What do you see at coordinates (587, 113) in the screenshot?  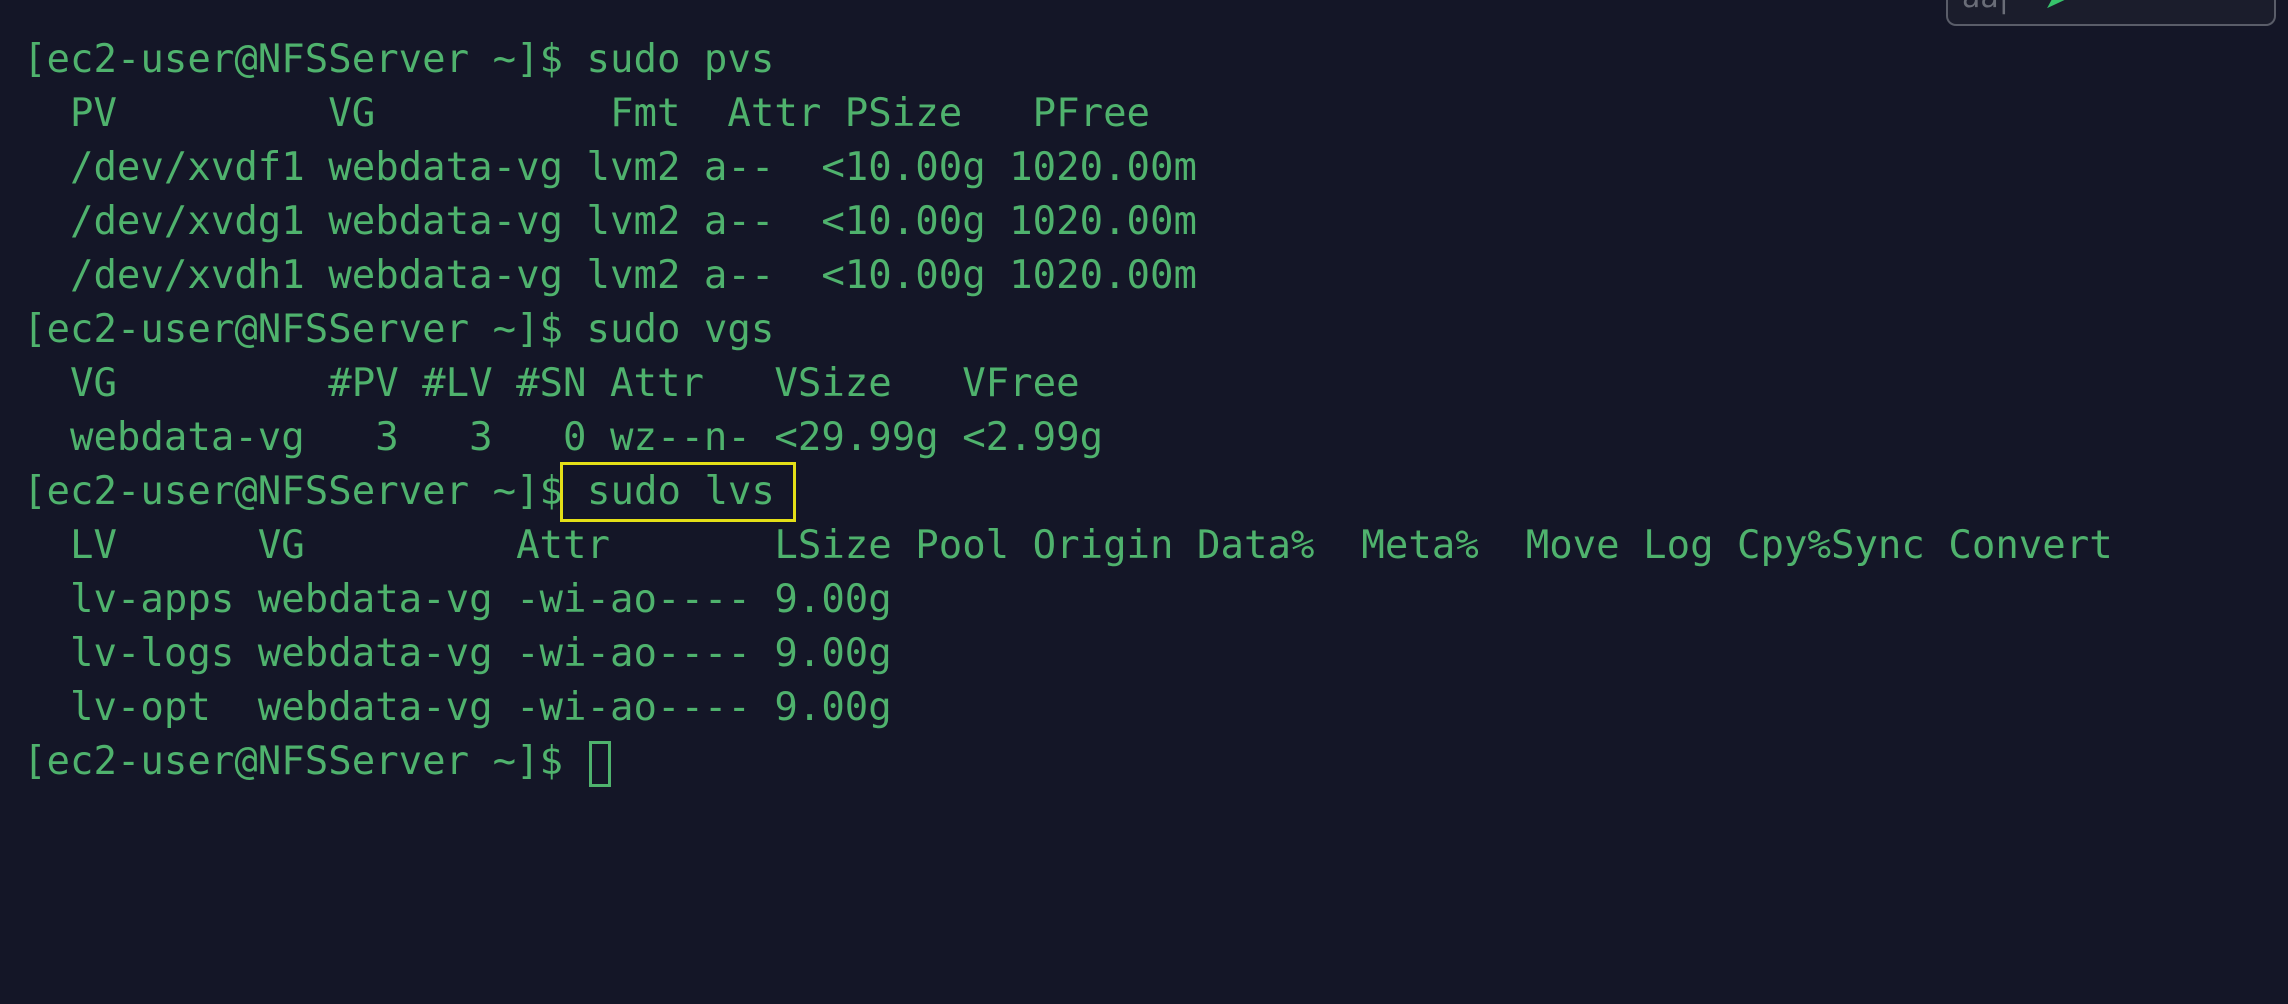 I see `output-header: PV VG Fmt Attr PSize PFree` at bounding box center [587, 113].